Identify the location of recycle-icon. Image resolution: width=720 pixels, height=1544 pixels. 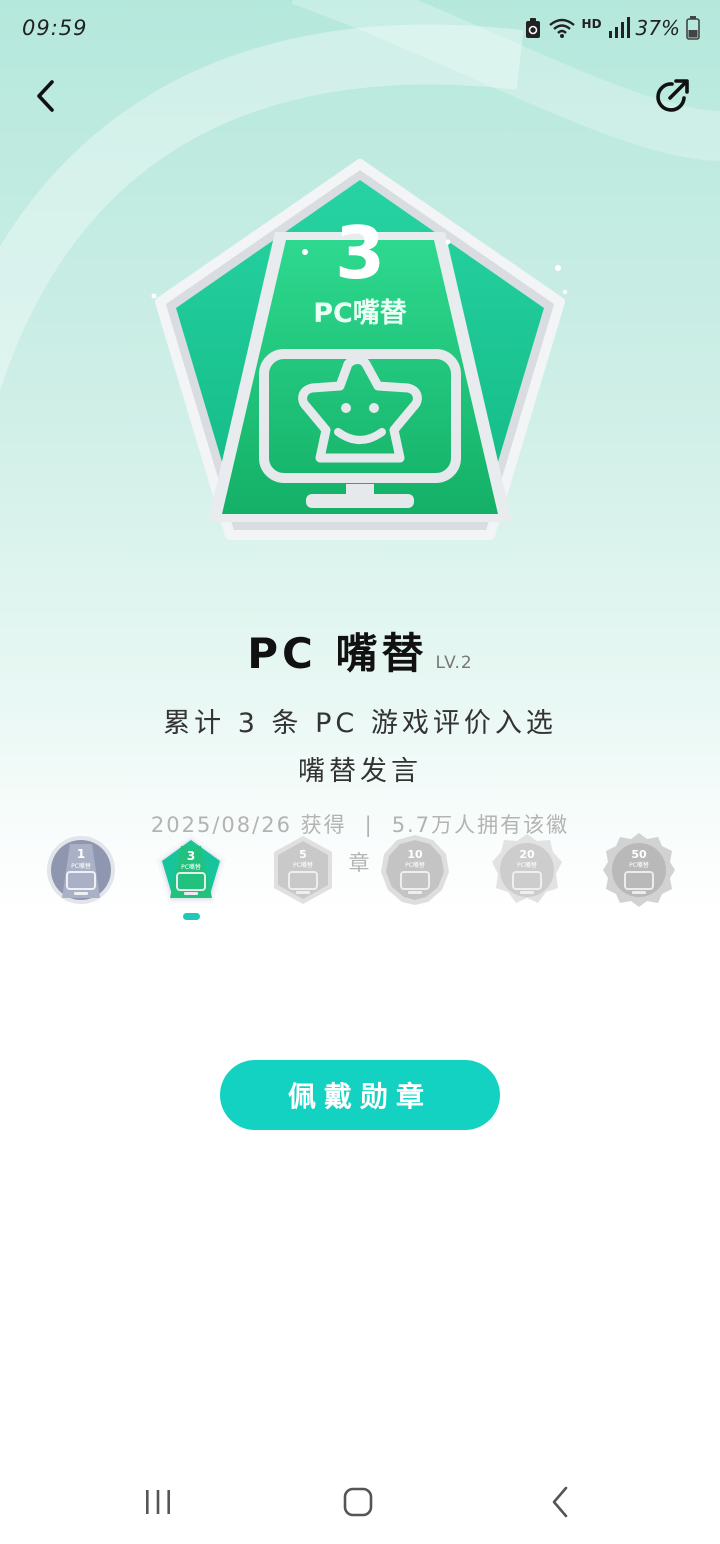
(532, 28).